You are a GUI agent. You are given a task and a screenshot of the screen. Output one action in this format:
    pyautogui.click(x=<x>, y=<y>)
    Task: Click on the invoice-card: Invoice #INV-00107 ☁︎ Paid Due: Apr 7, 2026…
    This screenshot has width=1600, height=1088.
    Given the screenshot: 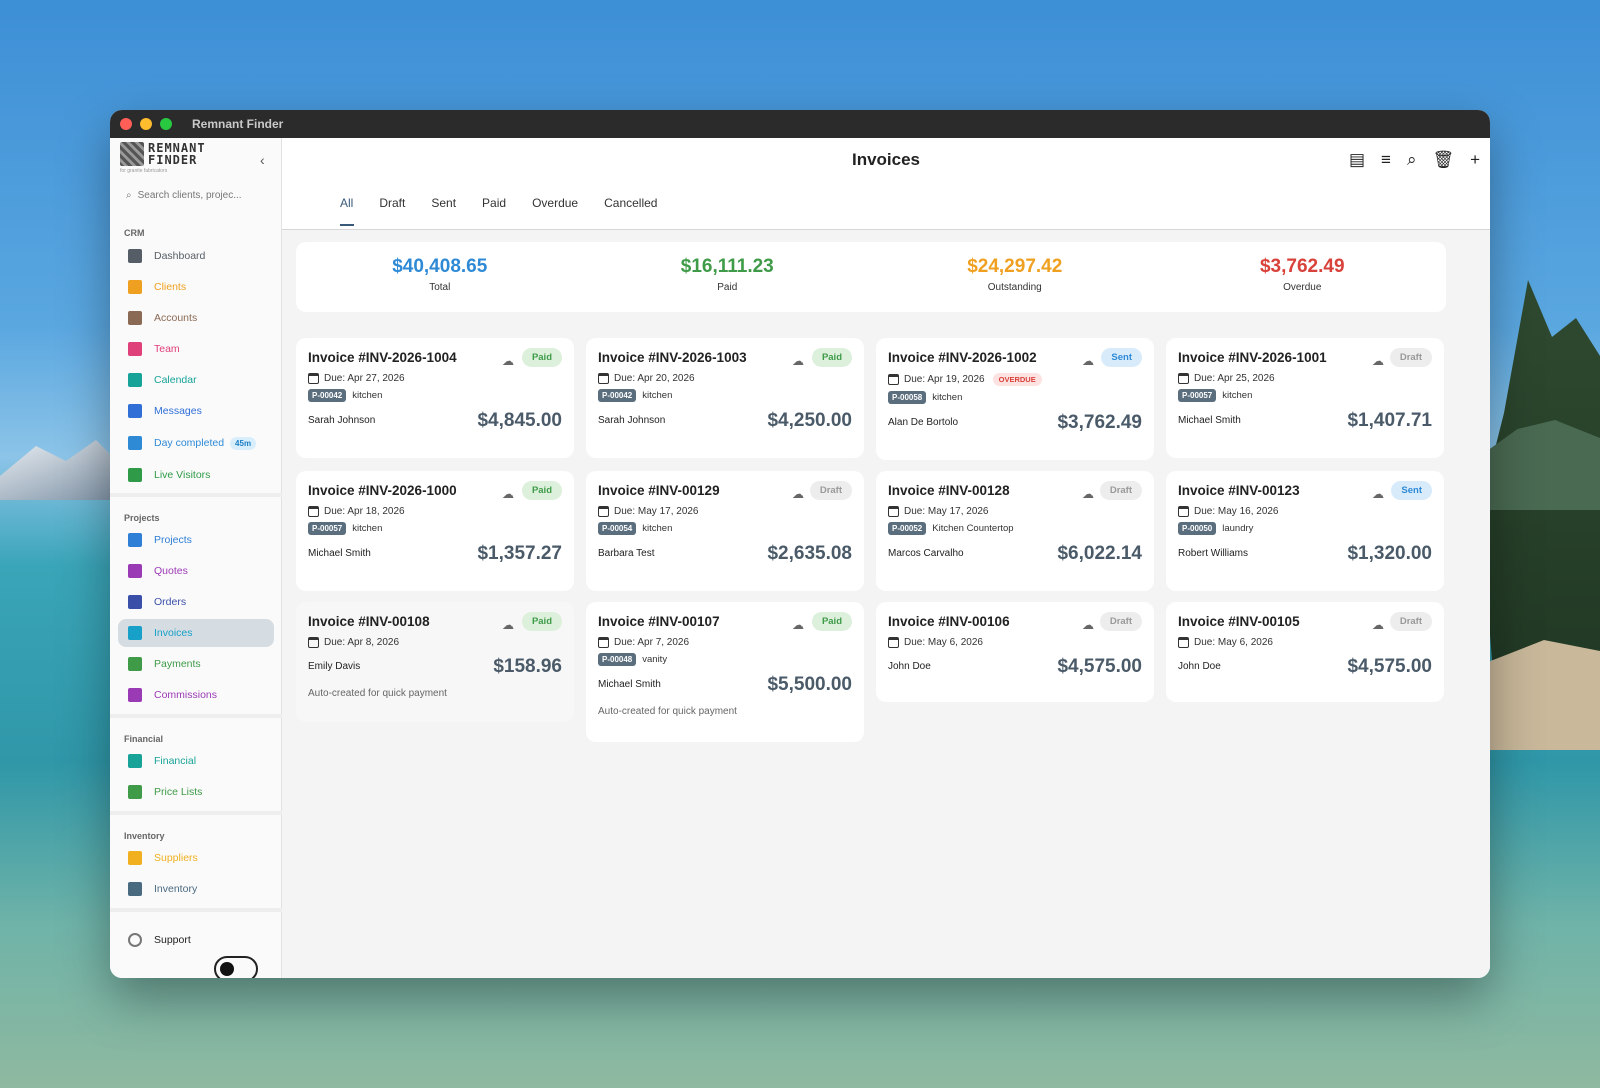 What is the action you would take?
    pyautogui.click(x=725, y=672)
    